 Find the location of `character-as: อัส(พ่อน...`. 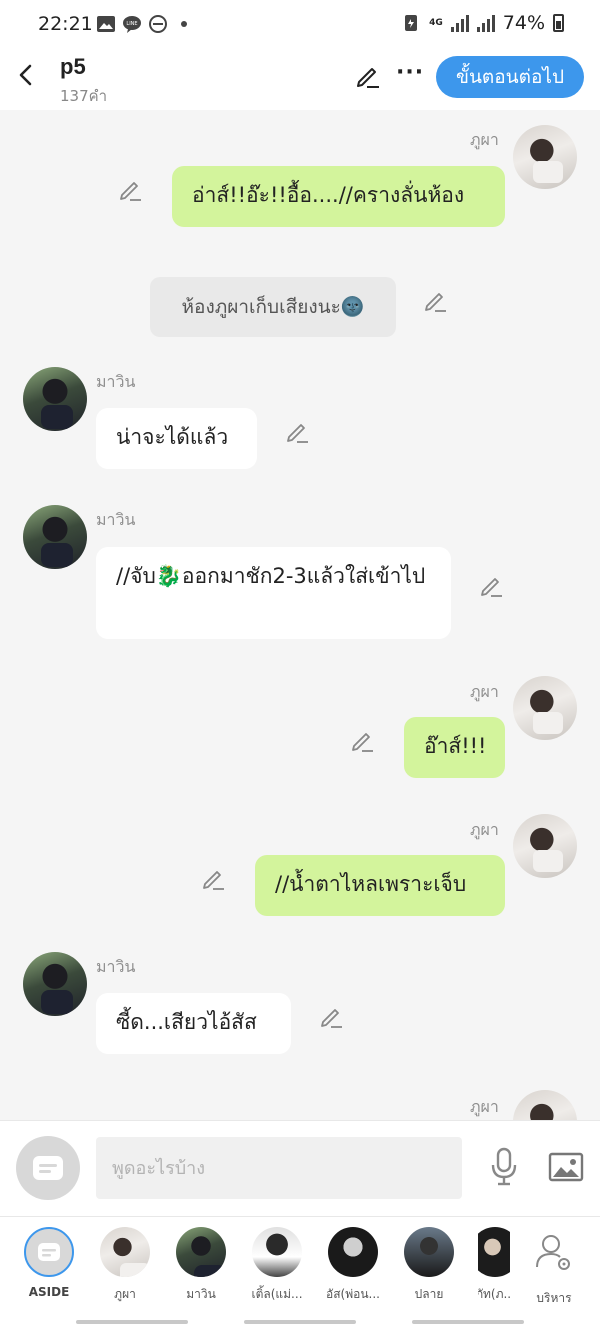

character-as: อัส(พ่อน... is located at coordinates (353, 1265).